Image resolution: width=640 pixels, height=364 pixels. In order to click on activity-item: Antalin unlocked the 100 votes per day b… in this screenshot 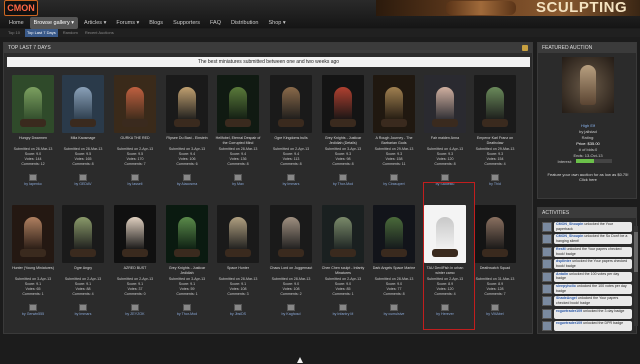, I will do `click(588, 277)`.